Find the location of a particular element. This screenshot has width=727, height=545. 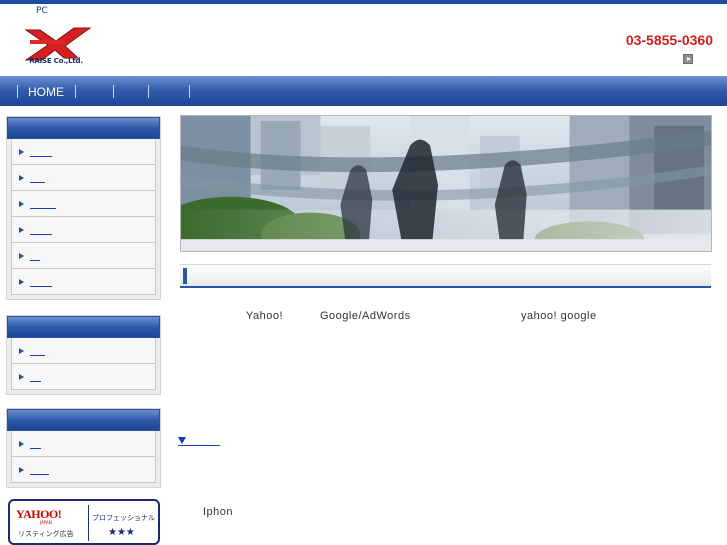

banner-divider is located at coordinates (88, 523).